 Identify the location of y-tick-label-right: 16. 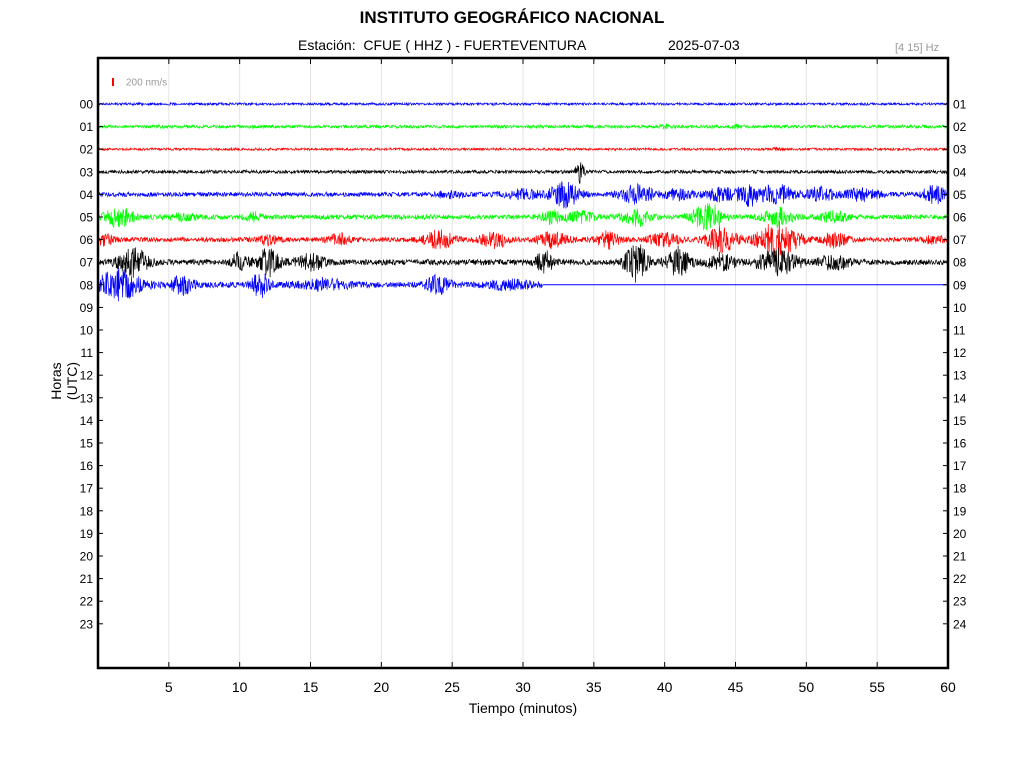
(960, 444).